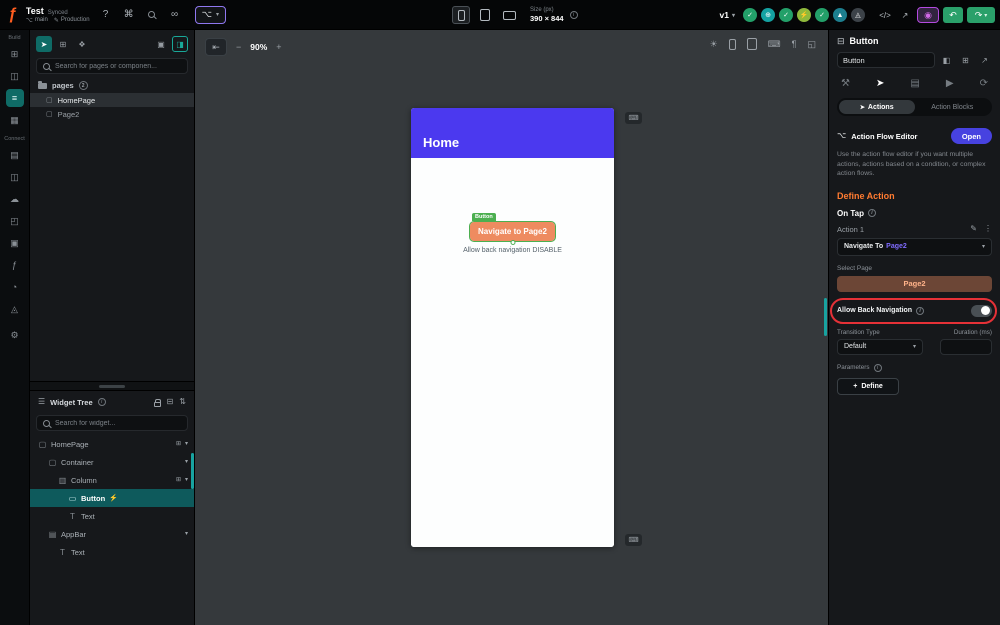  I want to click on rail-dashboard-icon: ⊞, so click(15, 54).